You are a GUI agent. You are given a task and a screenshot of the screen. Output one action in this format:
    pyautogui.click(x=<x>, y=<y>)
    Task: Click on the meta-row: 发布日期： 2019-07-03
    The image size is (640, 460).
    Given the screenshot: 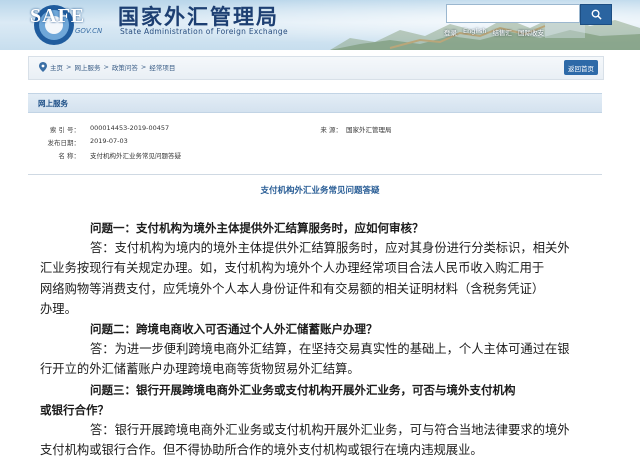 What is the action you would take?
    pyautogui.click(x=315, y=143)
    